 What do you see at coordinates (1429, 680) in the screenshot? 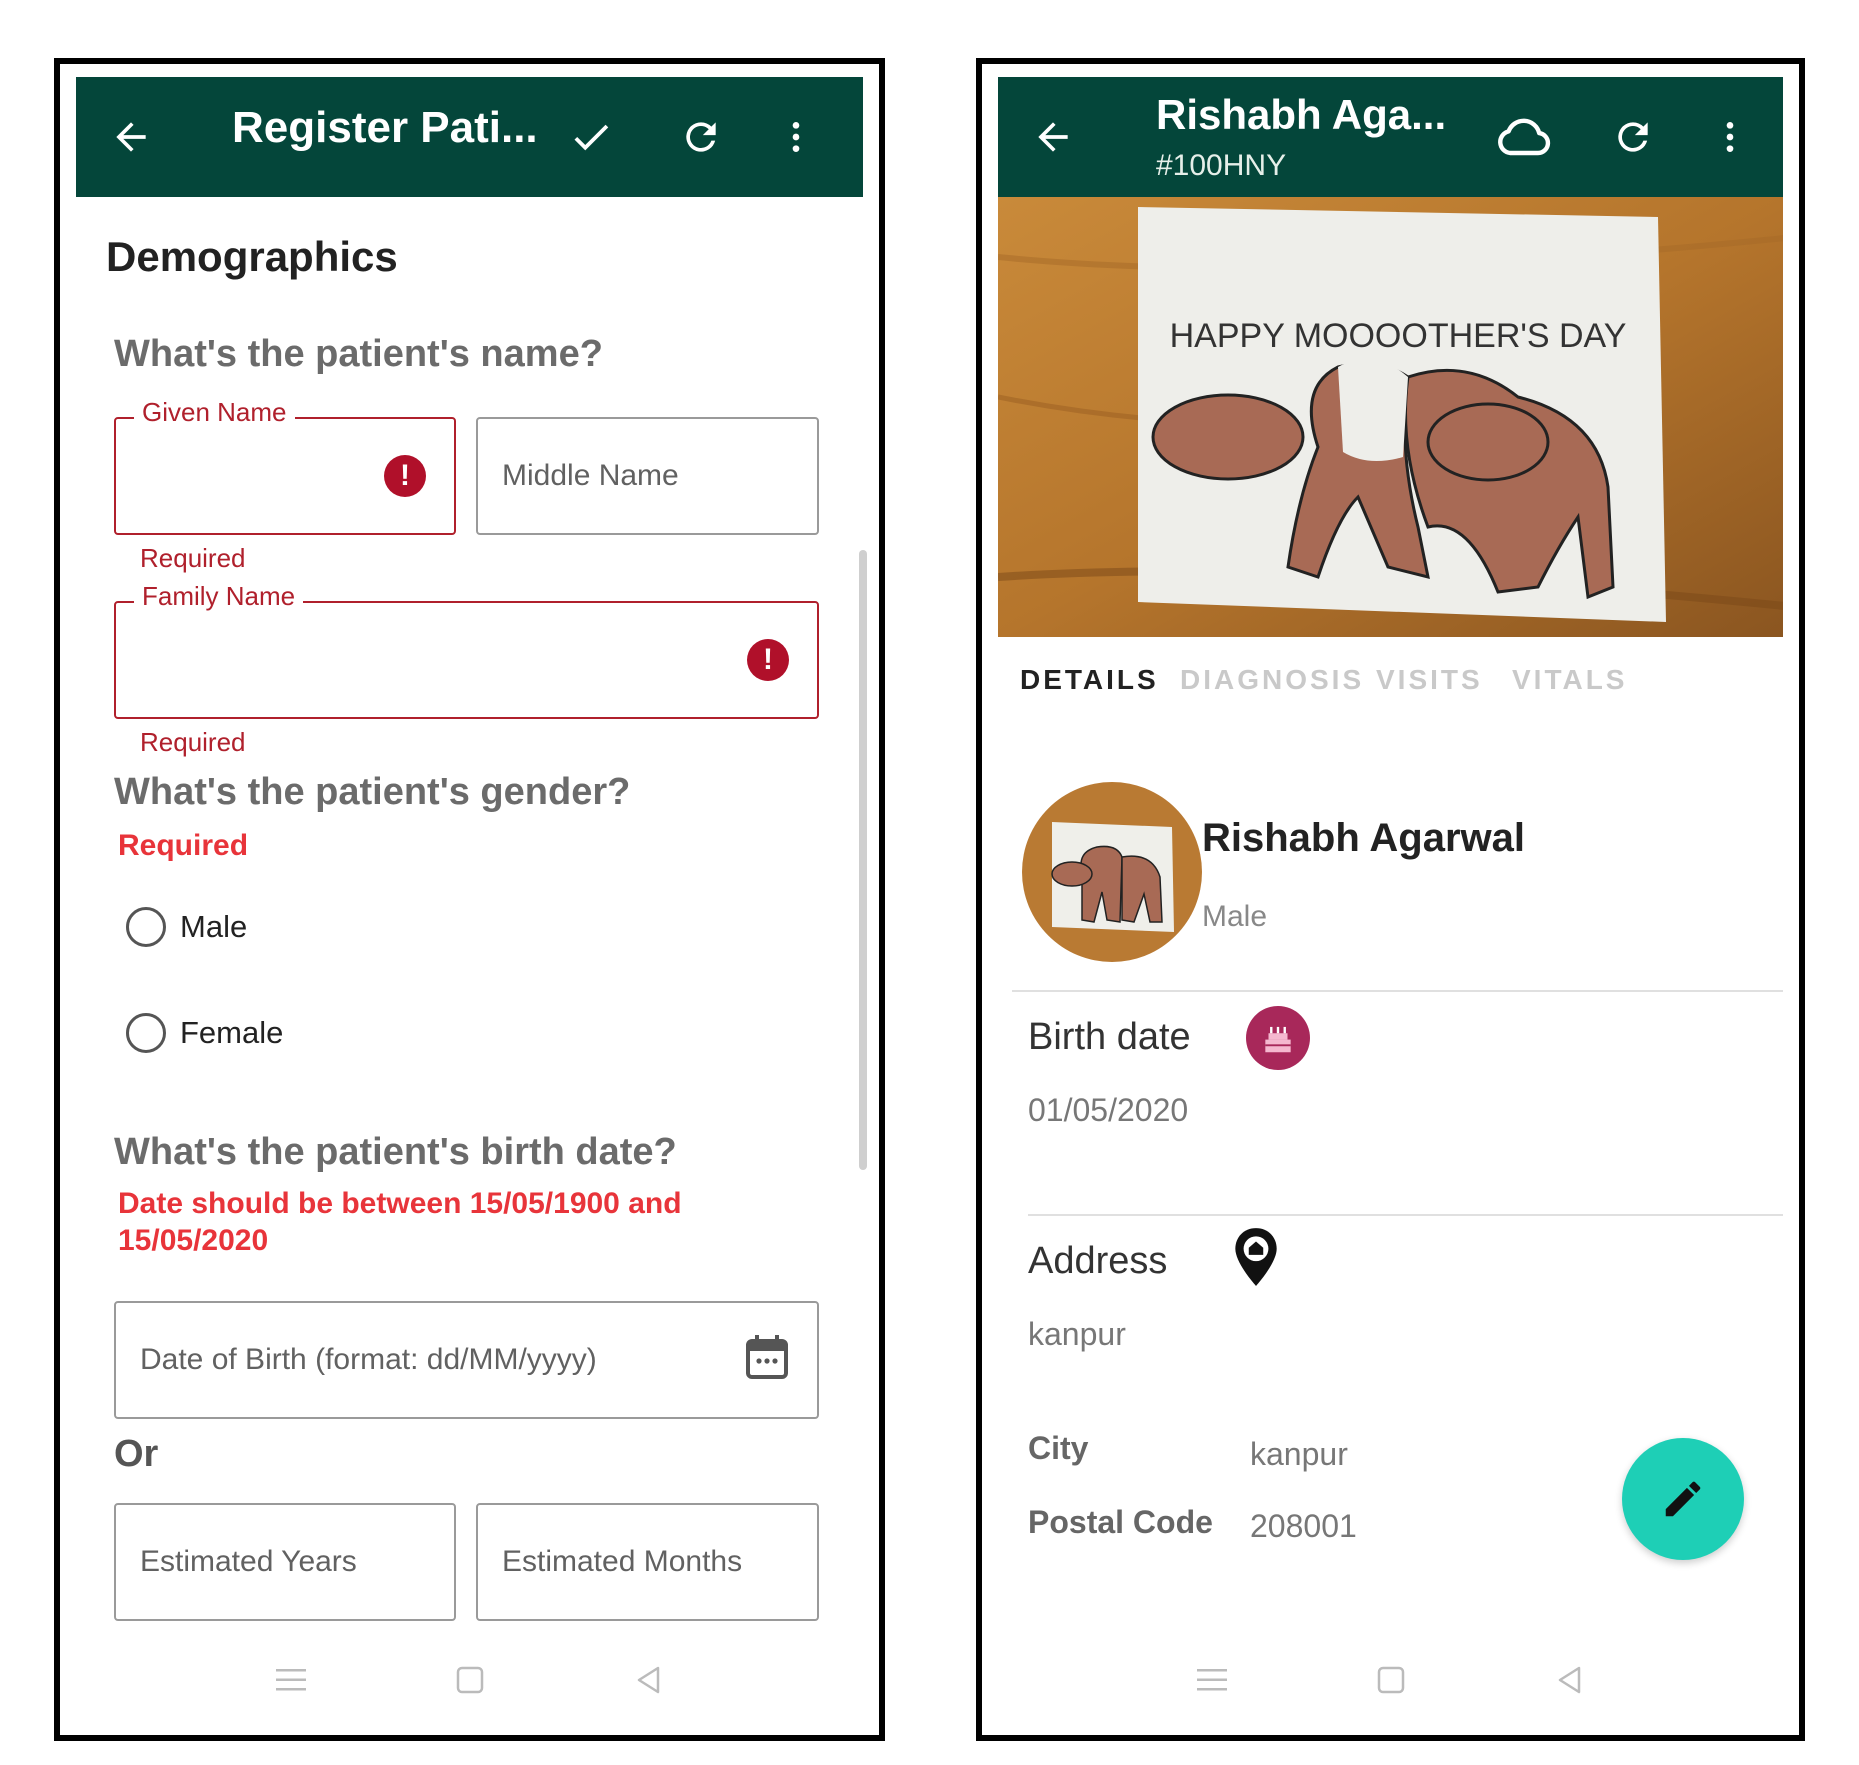
I see `tab-visits: VISITS` at bounding box center [1429, 680].